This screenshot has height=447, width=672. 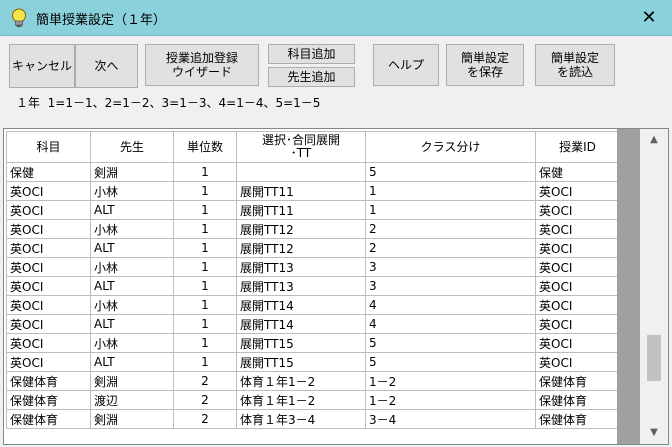 What do you see at coordinates (450, 147) in the screenshot?
I see `header-class-split: クラス分け` at bounding box center [450, 147].